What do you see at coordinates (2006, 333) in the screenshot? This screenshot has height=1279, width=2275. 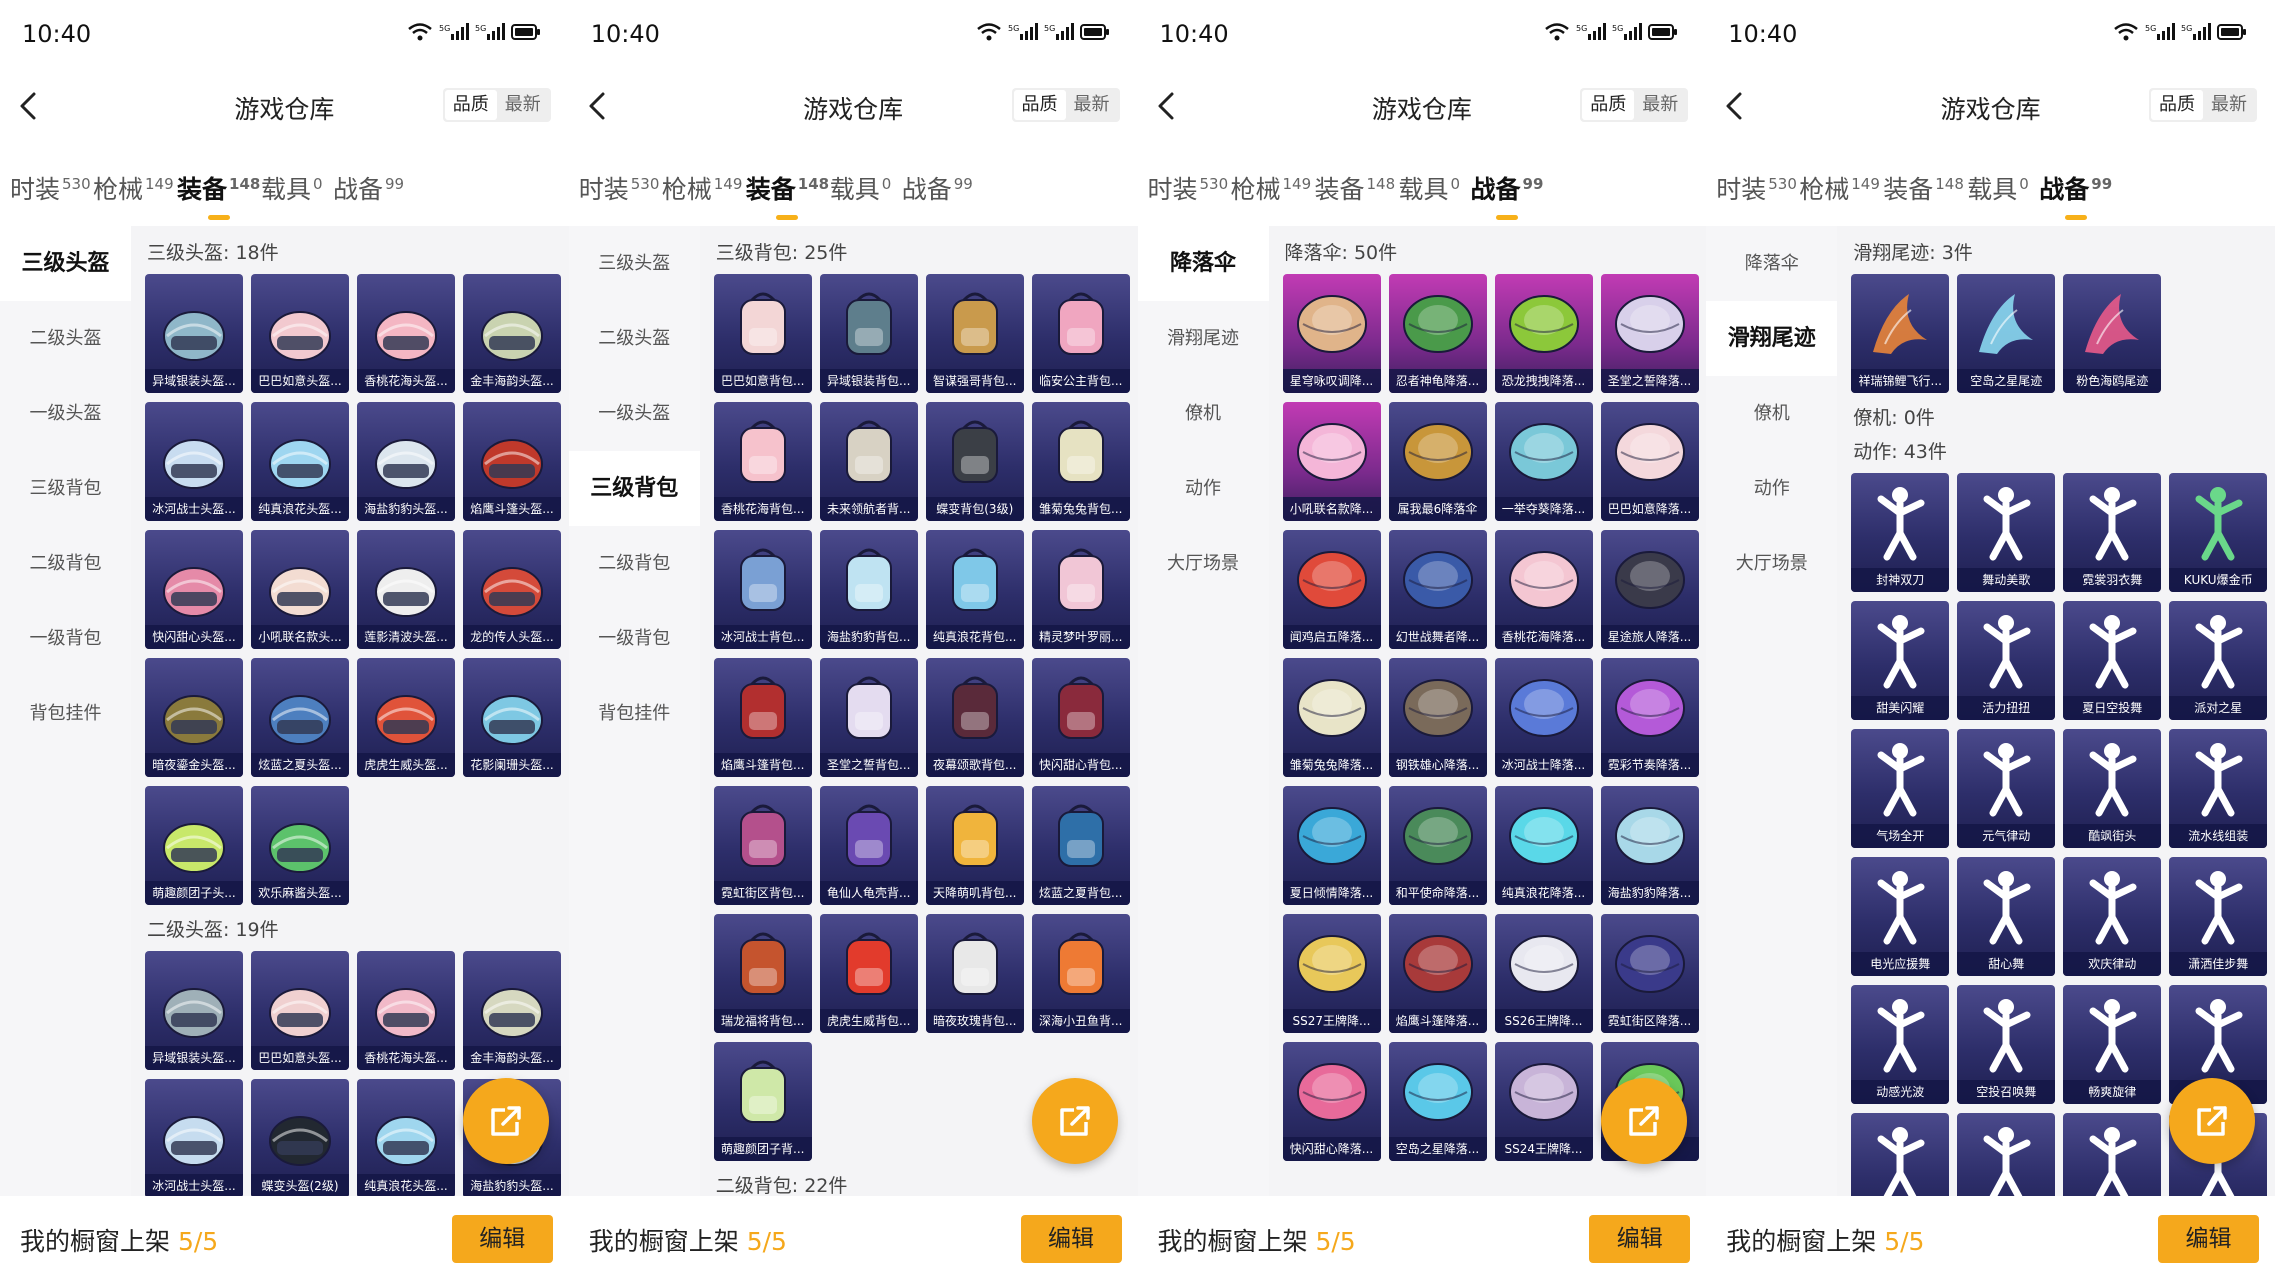 I see `item-tile: 空岛之星尾迹` at bounding box center [2006, 333].